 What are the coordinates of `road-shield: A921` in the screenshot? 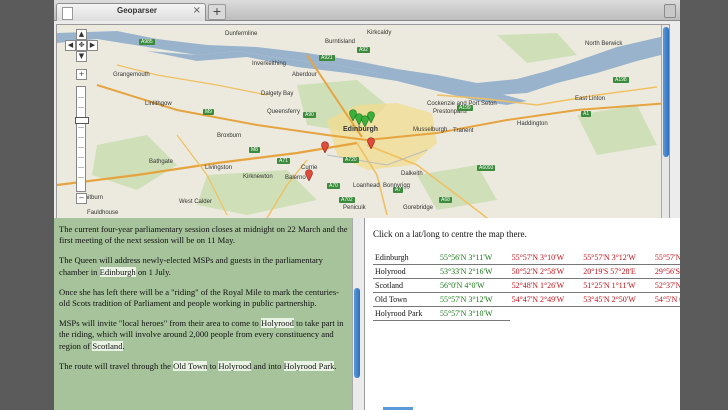 It's located at (327, 58).